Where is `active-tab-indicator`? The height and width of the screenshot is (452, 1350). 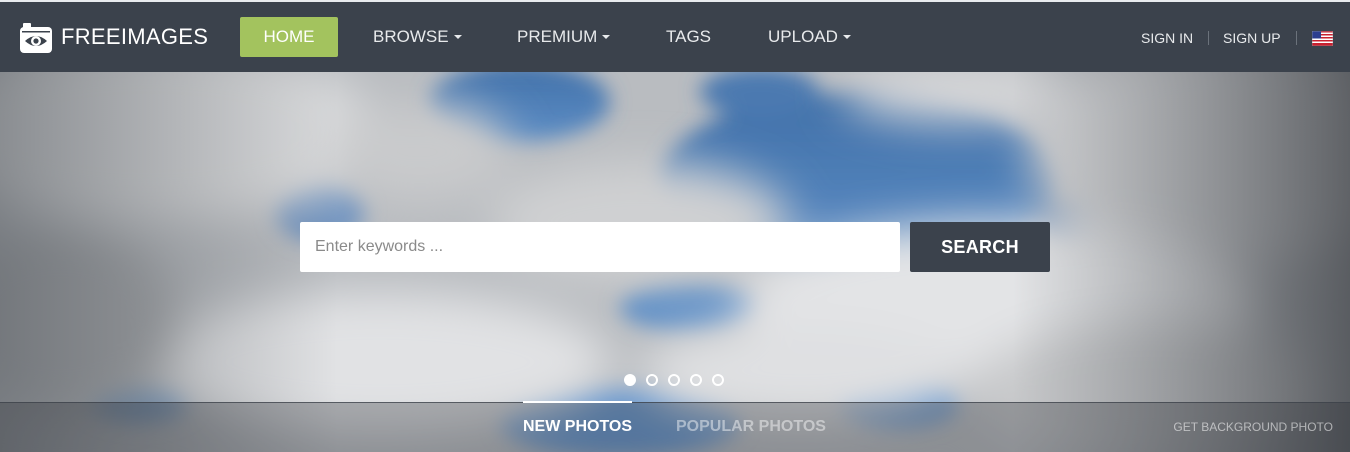 active-tab-indicator is located at coordinates (577, 402).